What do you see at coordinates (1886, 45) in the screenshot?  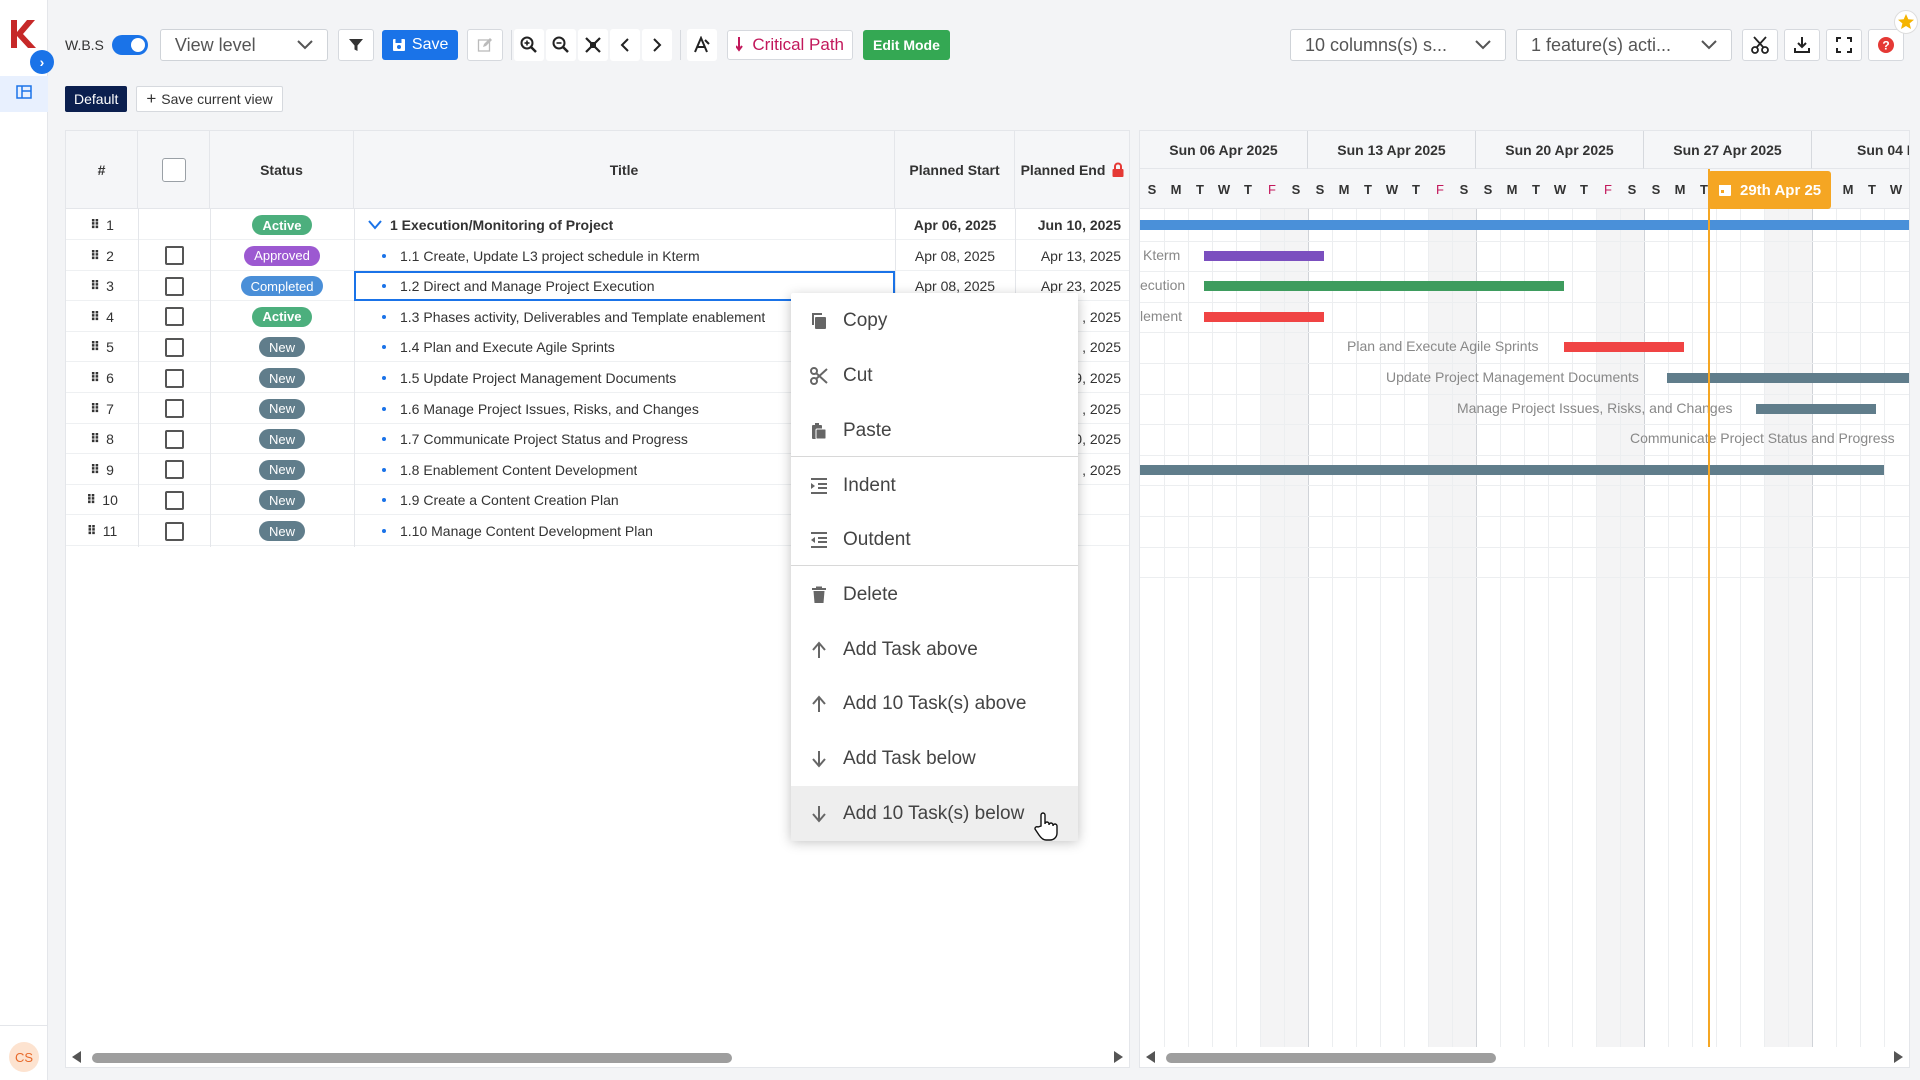 I see `help-button: ?` at bounding box center [1886, 45].